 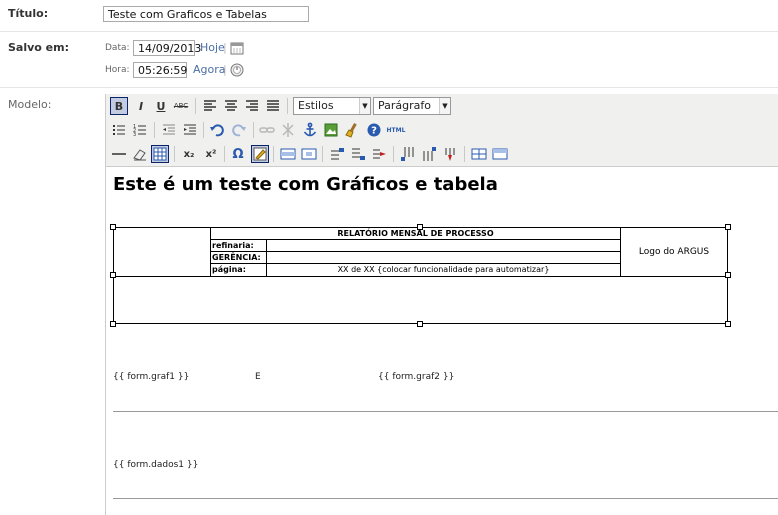 What do you see at coordinates (211, 154) in the screenshot?
I see `superscript-button: x²` at bounding box center [211, 154].